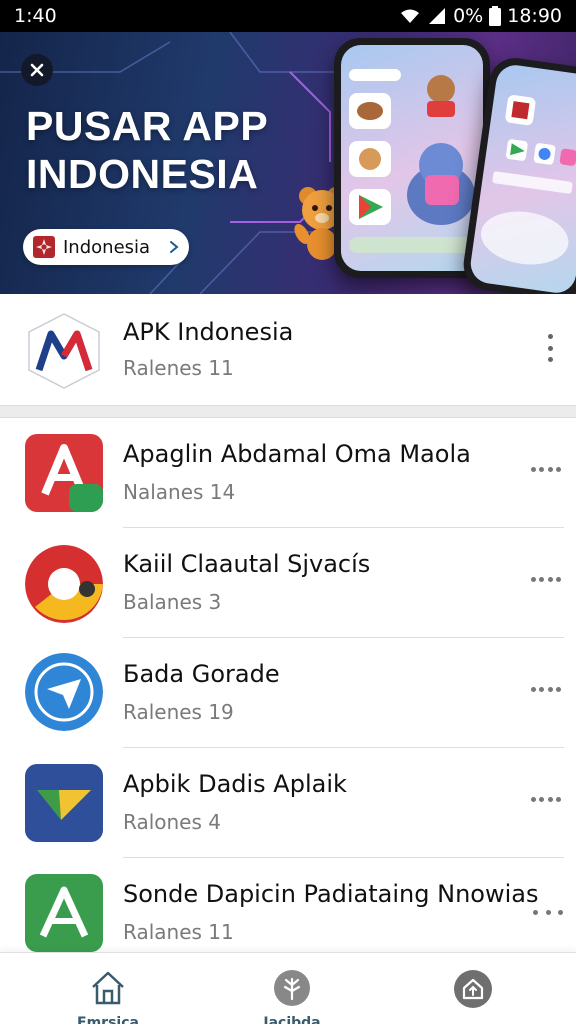 The height and width of the screenshot is (1024, 576). What do you see at coordinates (437, 16) in the screenshot?
I see `signal-icon` at bounding box center [437, 16].